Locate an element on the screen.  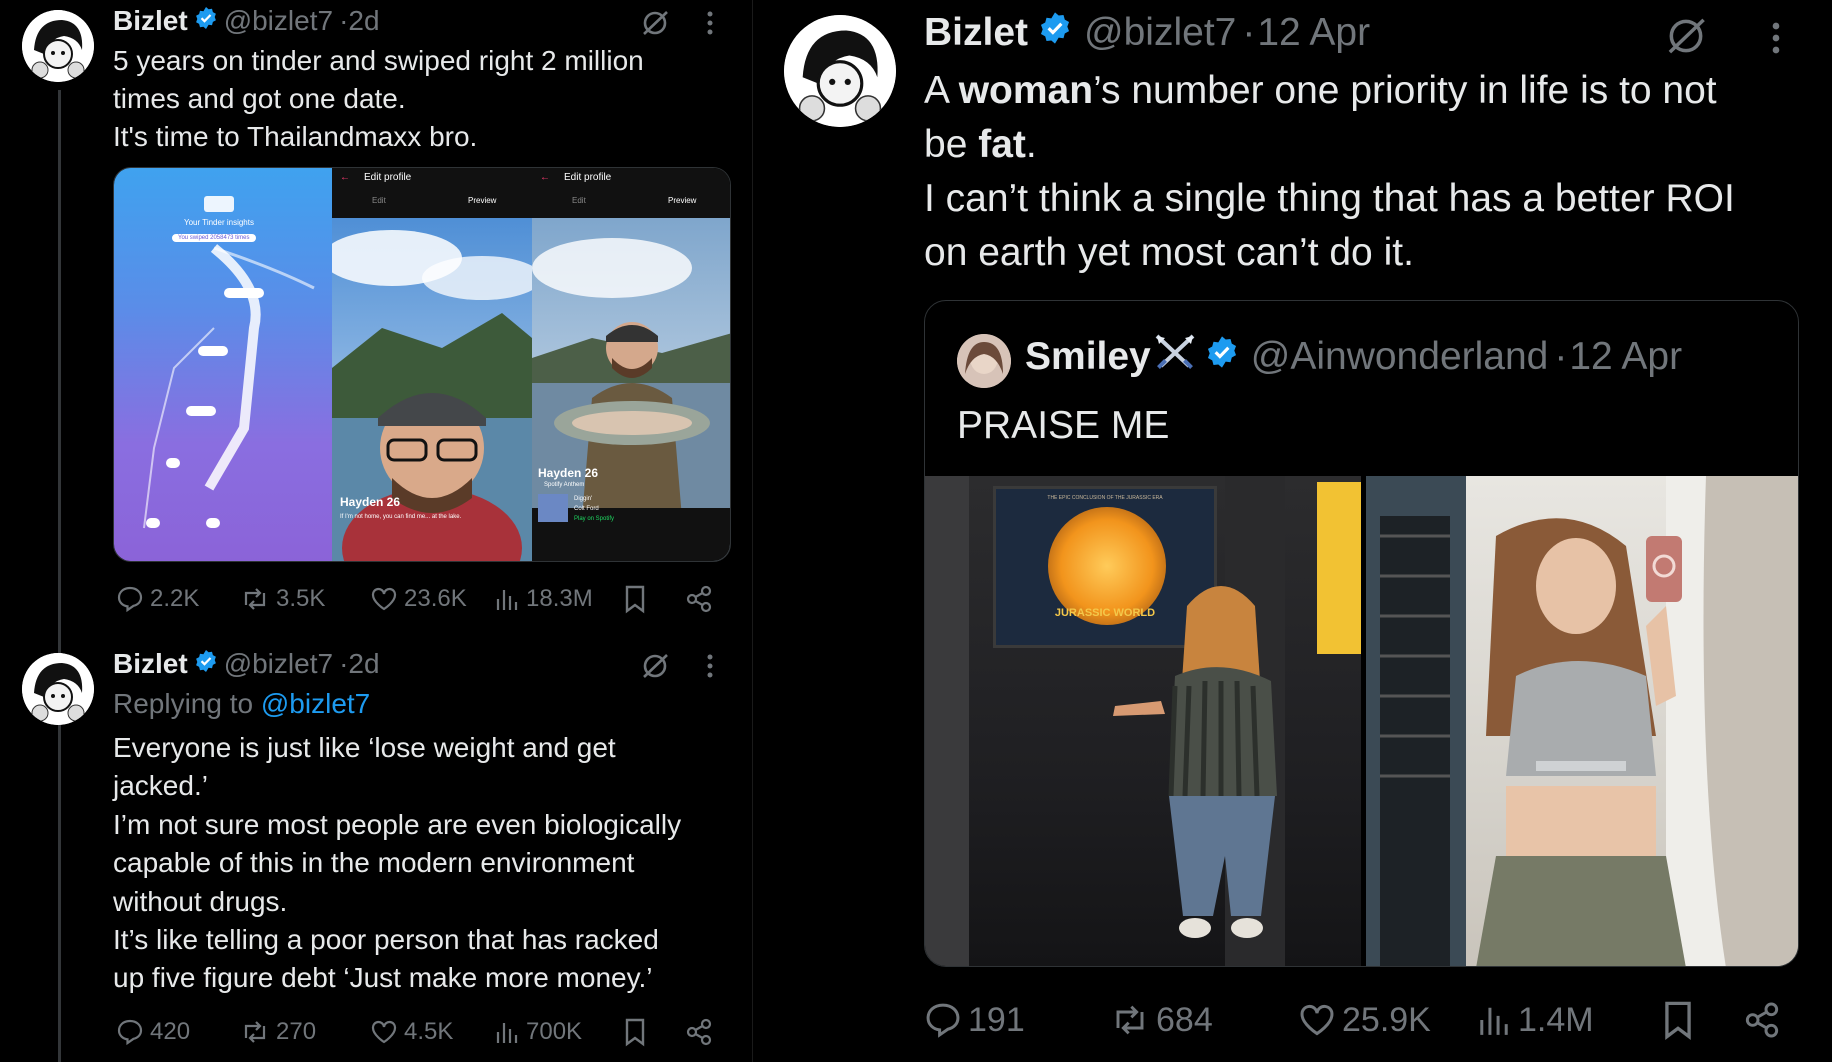
reply-button: 2.2K is located at coordinates (157, 599).